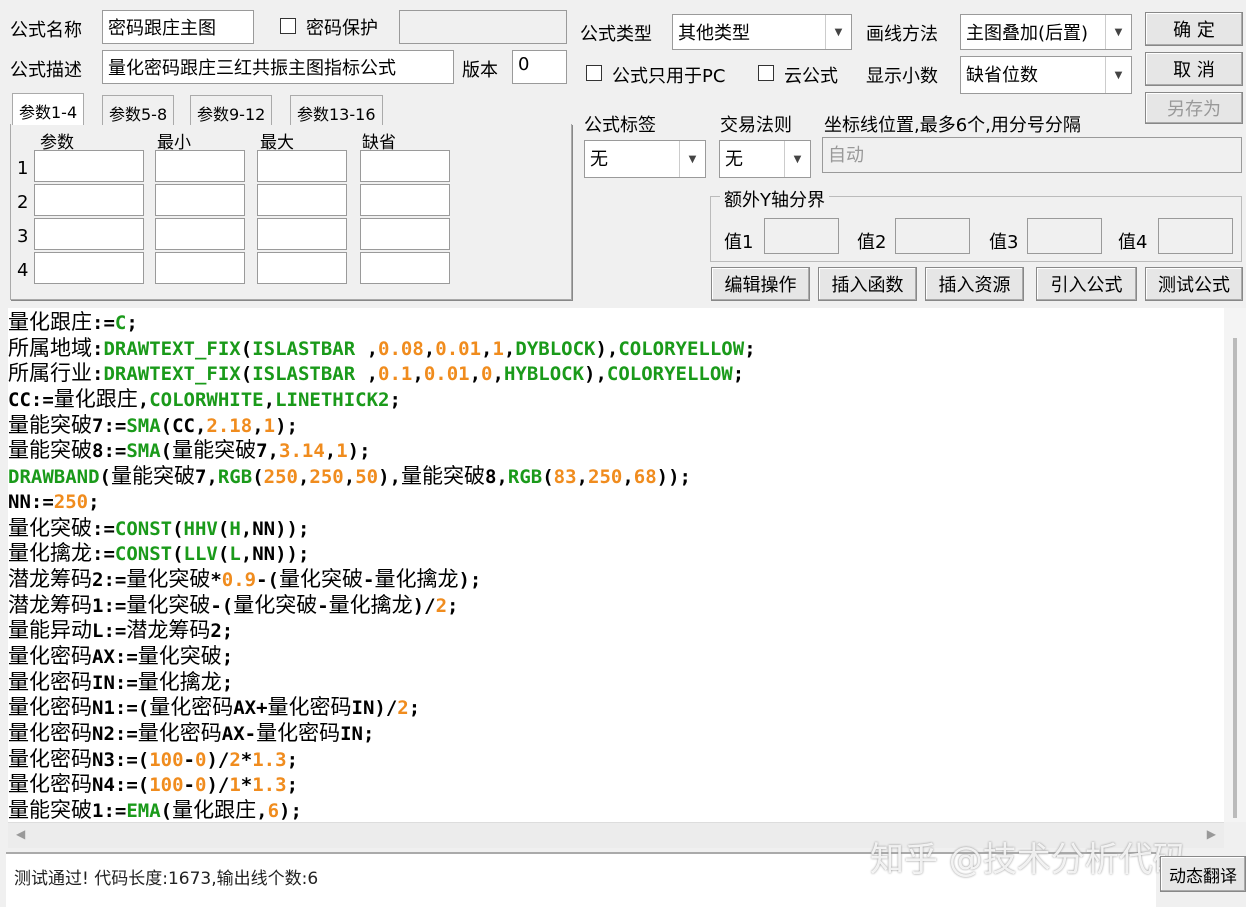 The height and width of the screenshot is (907, 1246). I want to click on keyword-token: CONST, so click(143, 528).